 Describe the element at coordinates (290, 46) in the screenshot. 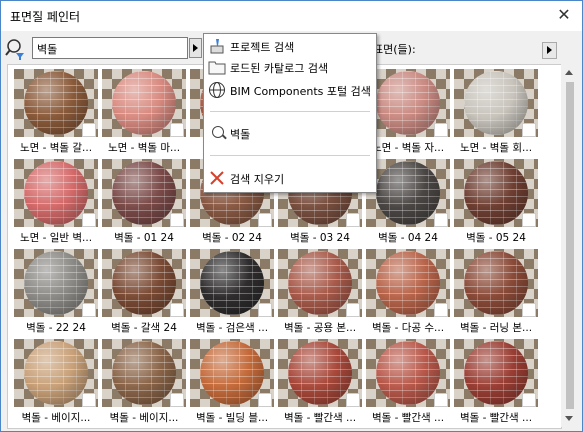

I see `menu-item-search-project: 프로젝트 검색` at that location.